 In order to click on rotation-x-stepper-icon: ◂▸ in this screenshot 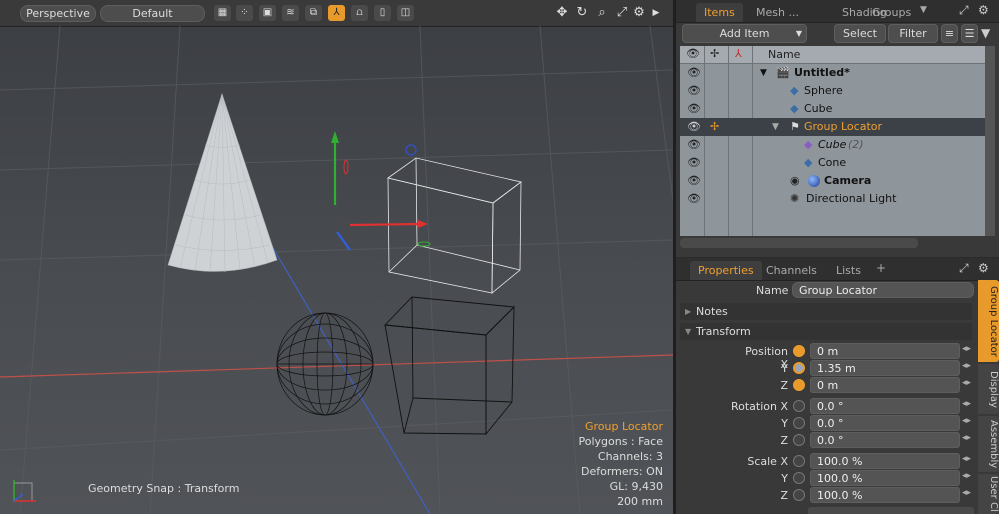, I will do `click(966, 404)`.